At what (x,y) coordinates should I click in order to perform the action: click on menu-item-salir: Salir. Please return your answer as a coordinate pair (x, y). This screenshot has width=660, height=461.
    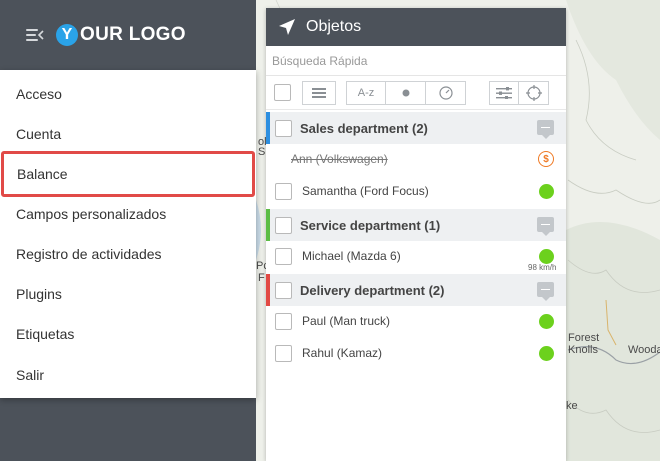
    Looking at the image, I should click on (128, 375).